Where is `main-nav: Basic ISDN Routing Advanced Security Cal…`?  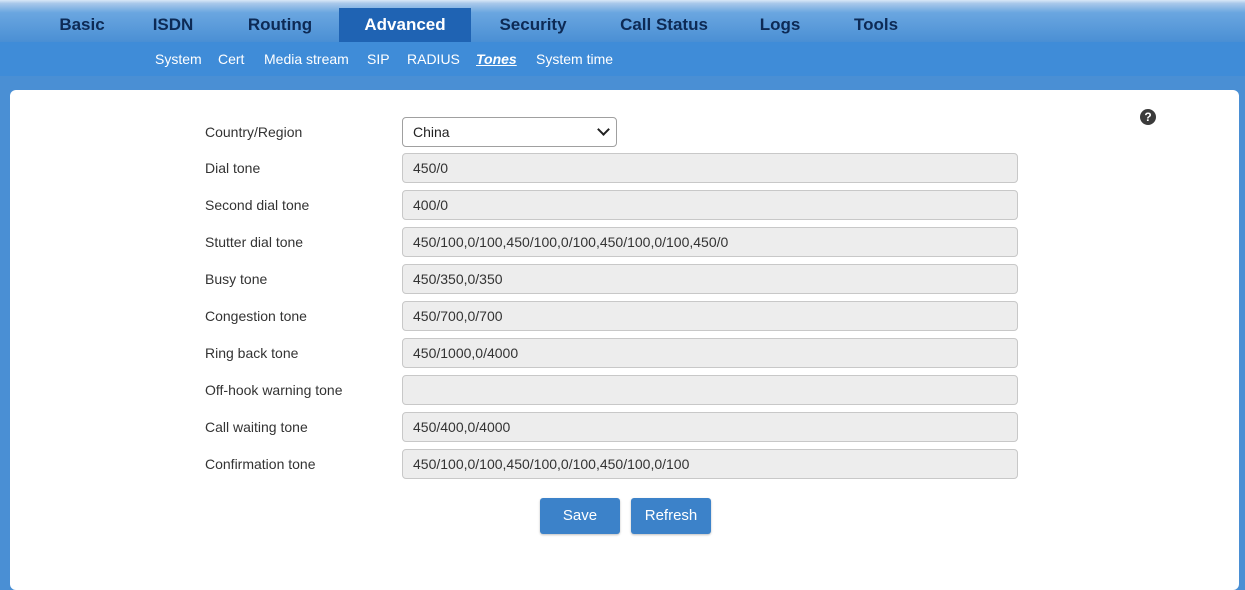
main-nav: Basic ISDN Routing Advanced Security Cal… is located at coordinates (622, 25).